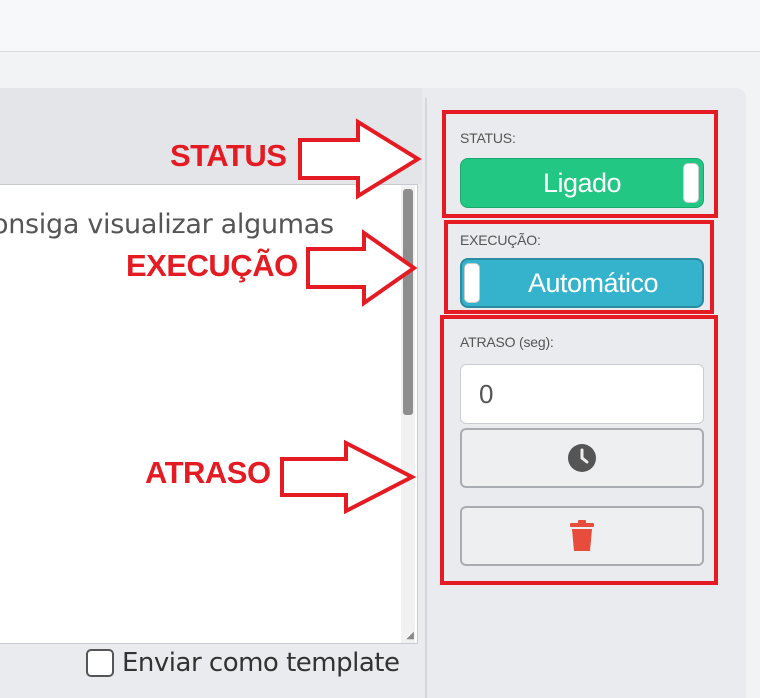  I want to click on delay-arrow-icon, so click(348, 477).